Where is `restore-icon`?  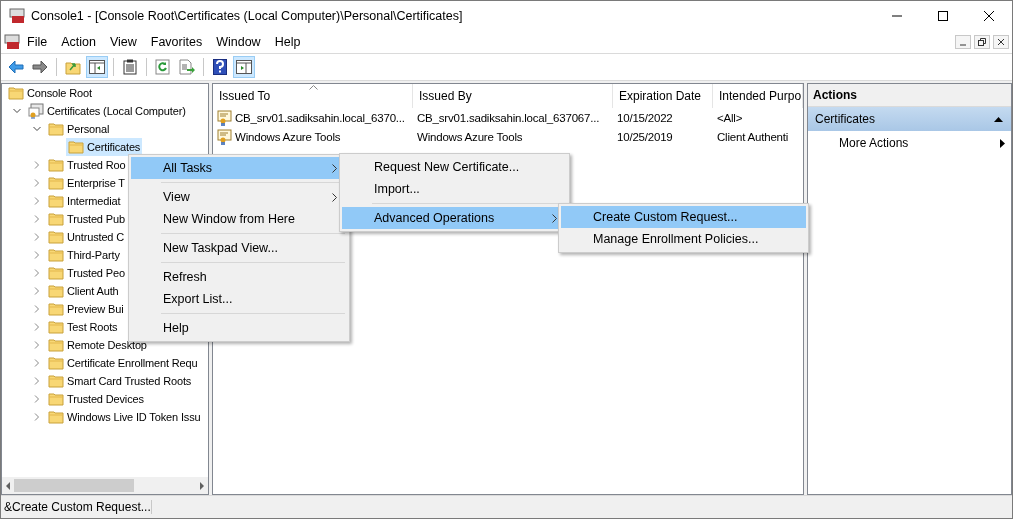 restore-icon is located at coordinates (982, 42).